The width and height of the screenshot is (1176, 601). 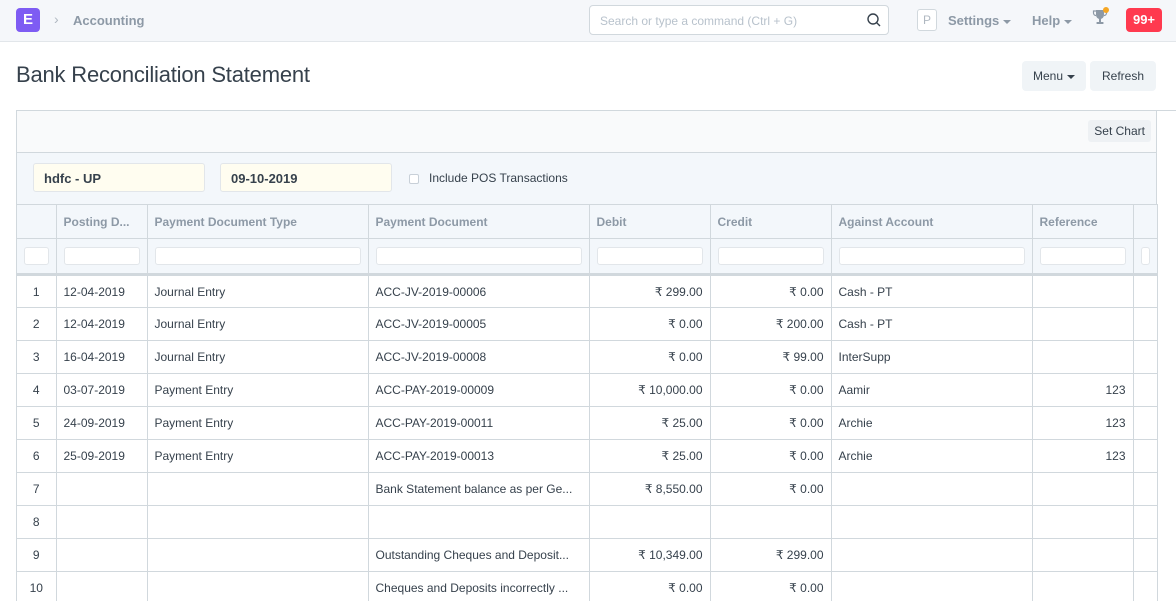 What do you see at coordinates (28, 20) in the screenshot?
I see `app-logo: E` at bounding box center [28, 20].